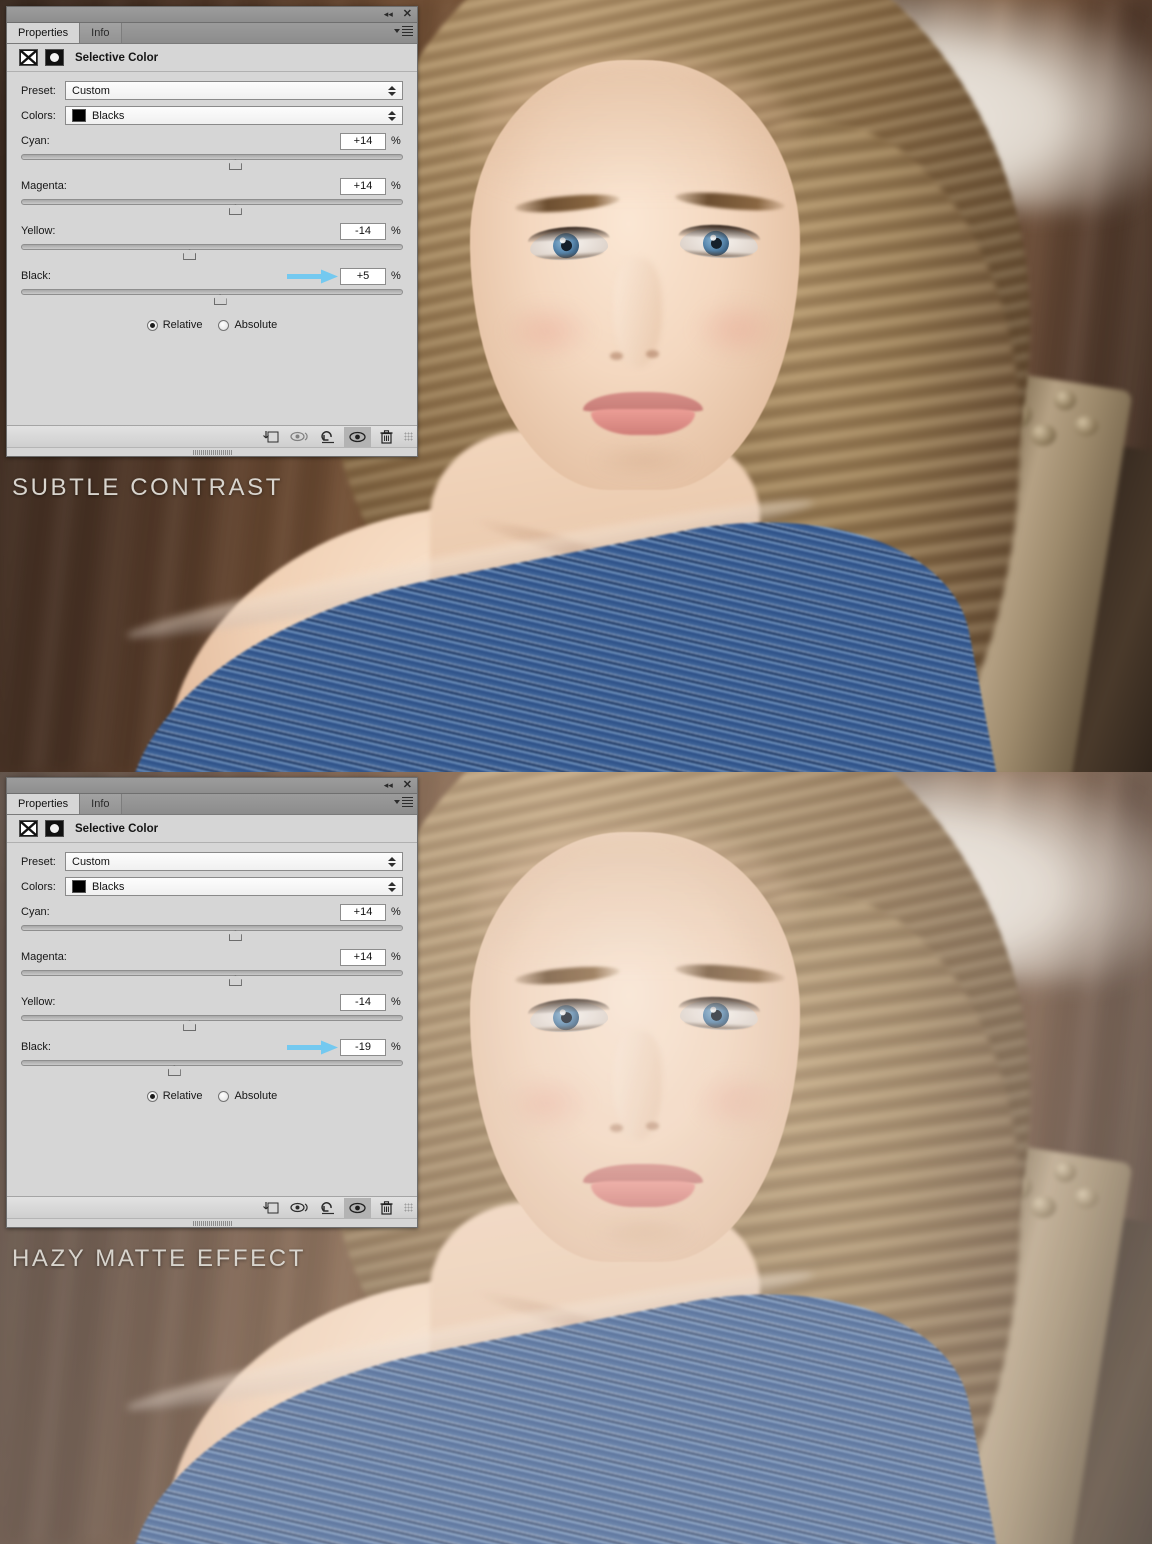  I want to click on panel-titlebar: ◂◂ ✕, so click(212, 786).